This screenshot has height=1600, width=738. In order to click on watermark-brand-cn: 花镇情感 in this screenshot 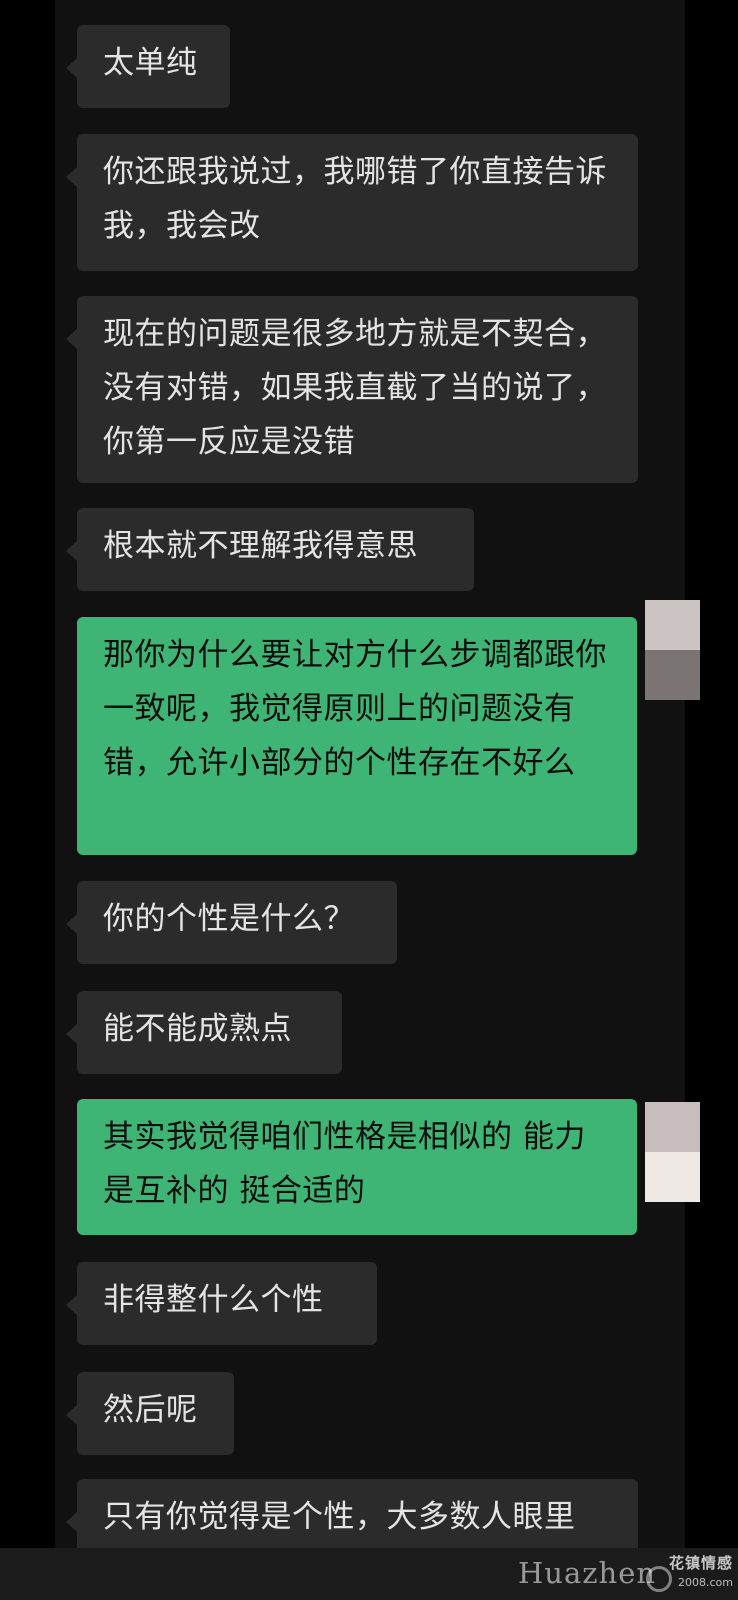, I will do `click(700, 1563)`.